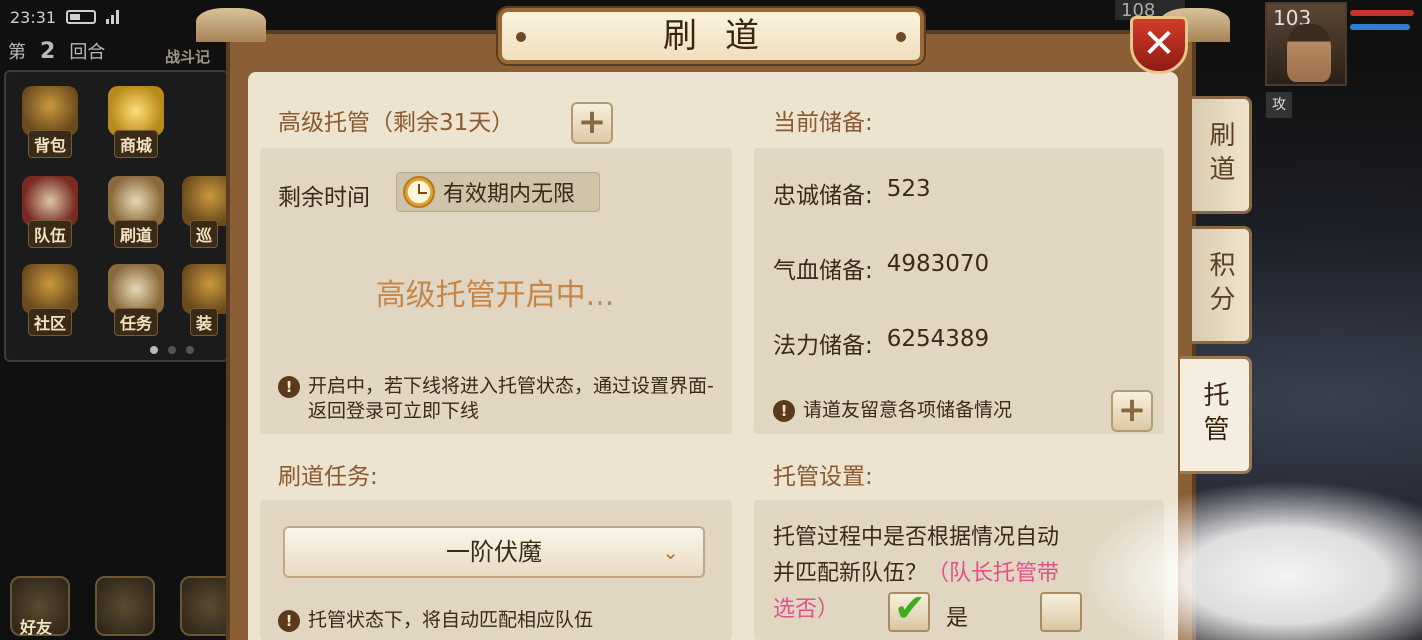  I want to click on battery-icon, so click(81, 17).